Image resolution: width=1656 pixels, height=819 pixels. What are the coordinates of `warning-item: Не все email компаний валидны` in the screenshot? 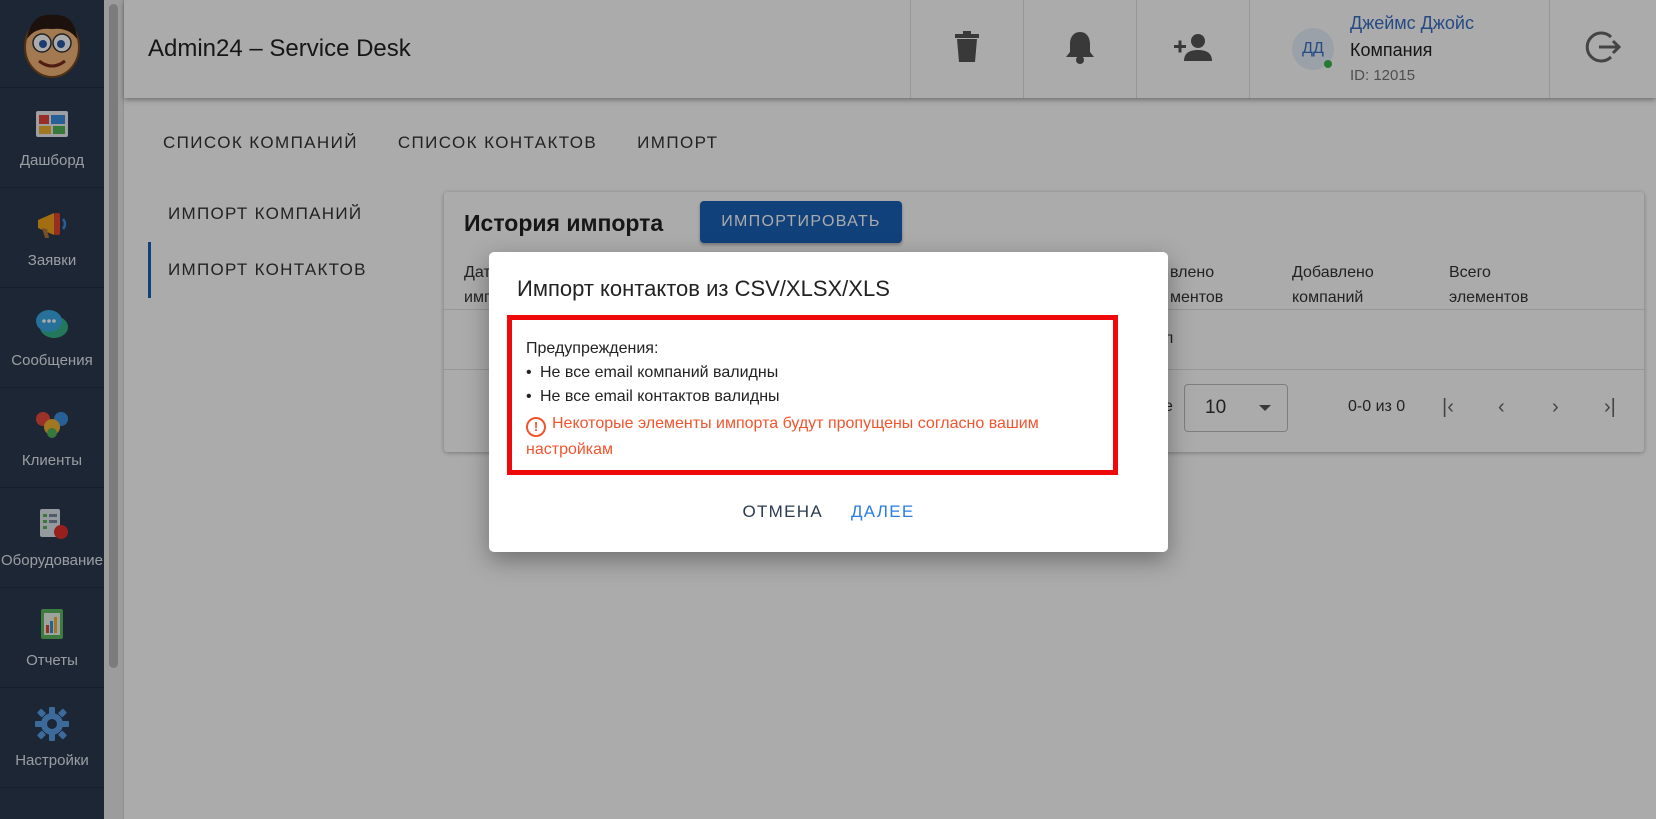 It's located at (812, 373).